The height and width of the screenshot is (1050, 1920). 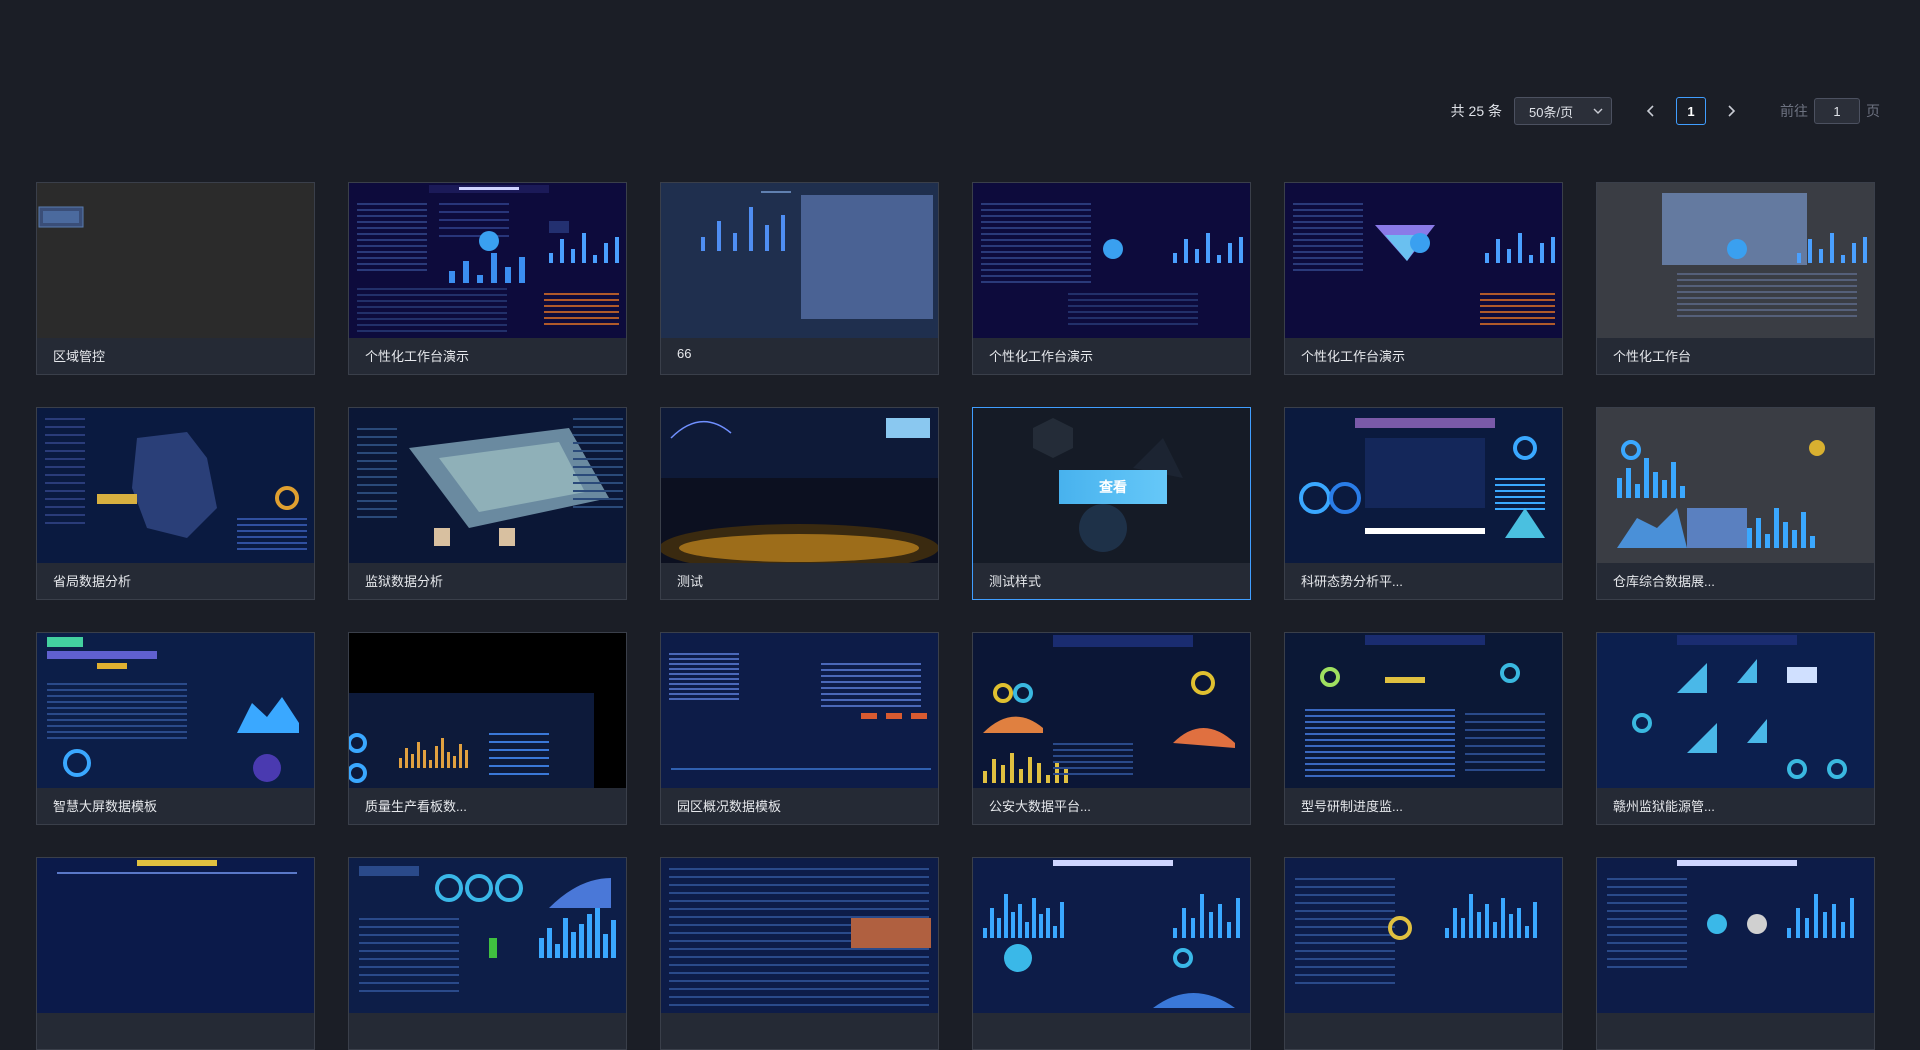 What do you see at coordinates (92, 581) in the screenshot?
I see `template-title: 省局数据分析` at bounding box center [92, 581].